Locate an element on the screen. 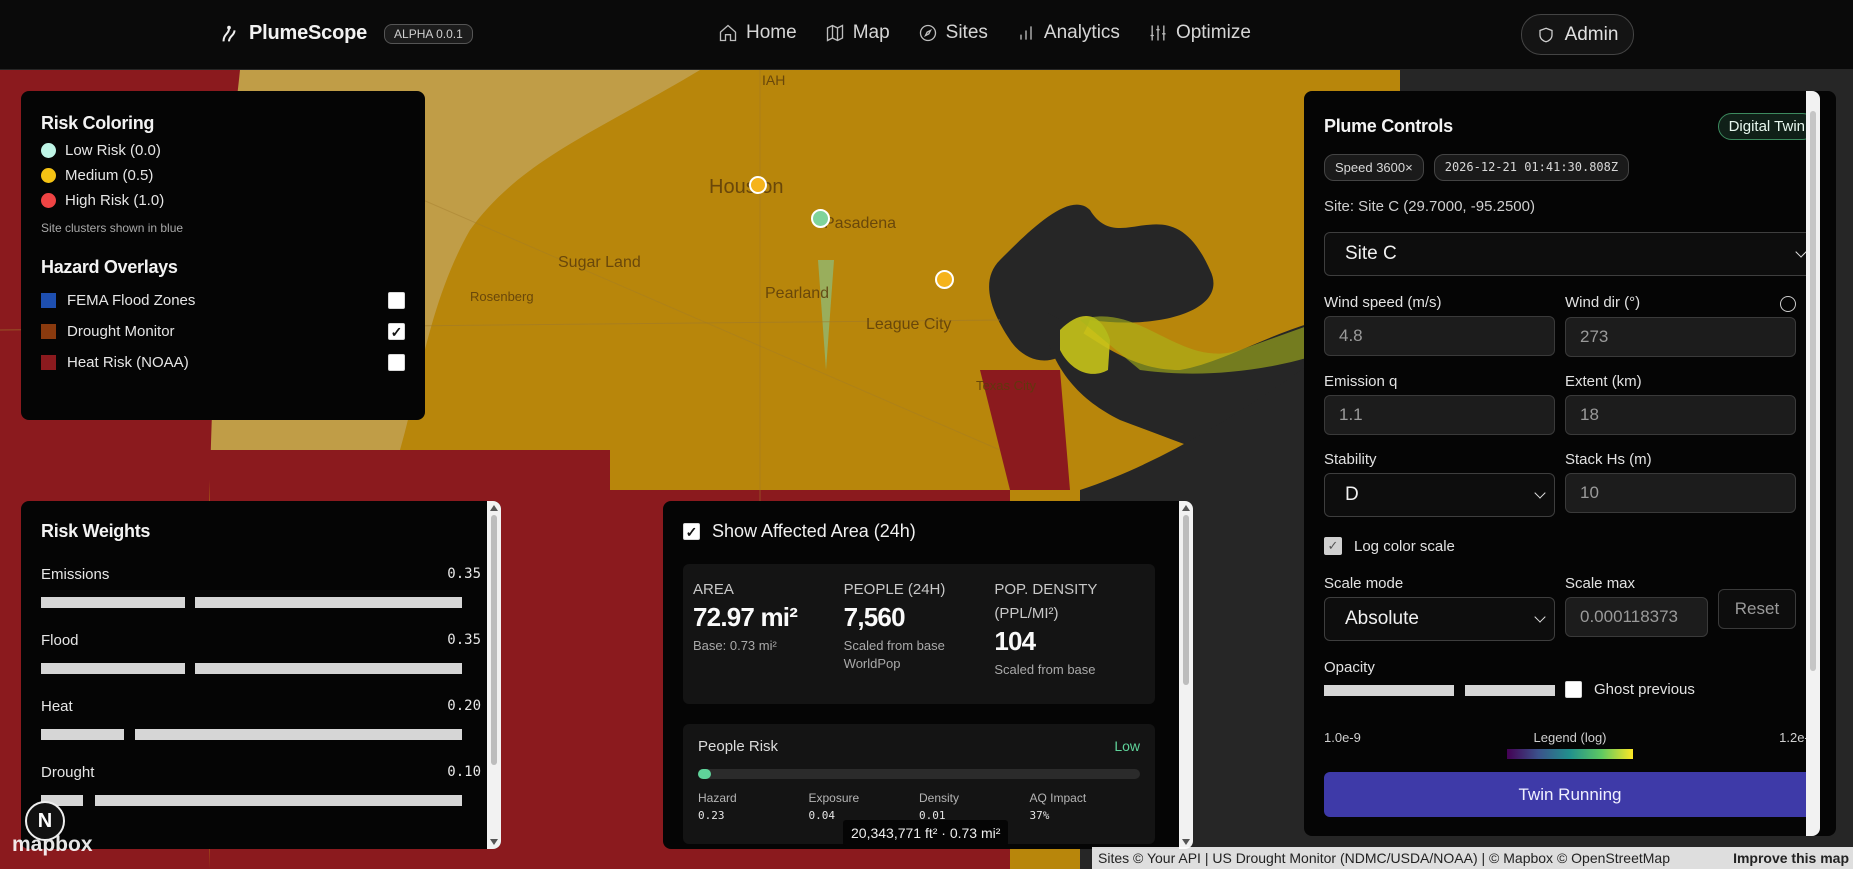 This screenshot has width=1853, height=869. heat-swatch is located at coordinates (48, 362).